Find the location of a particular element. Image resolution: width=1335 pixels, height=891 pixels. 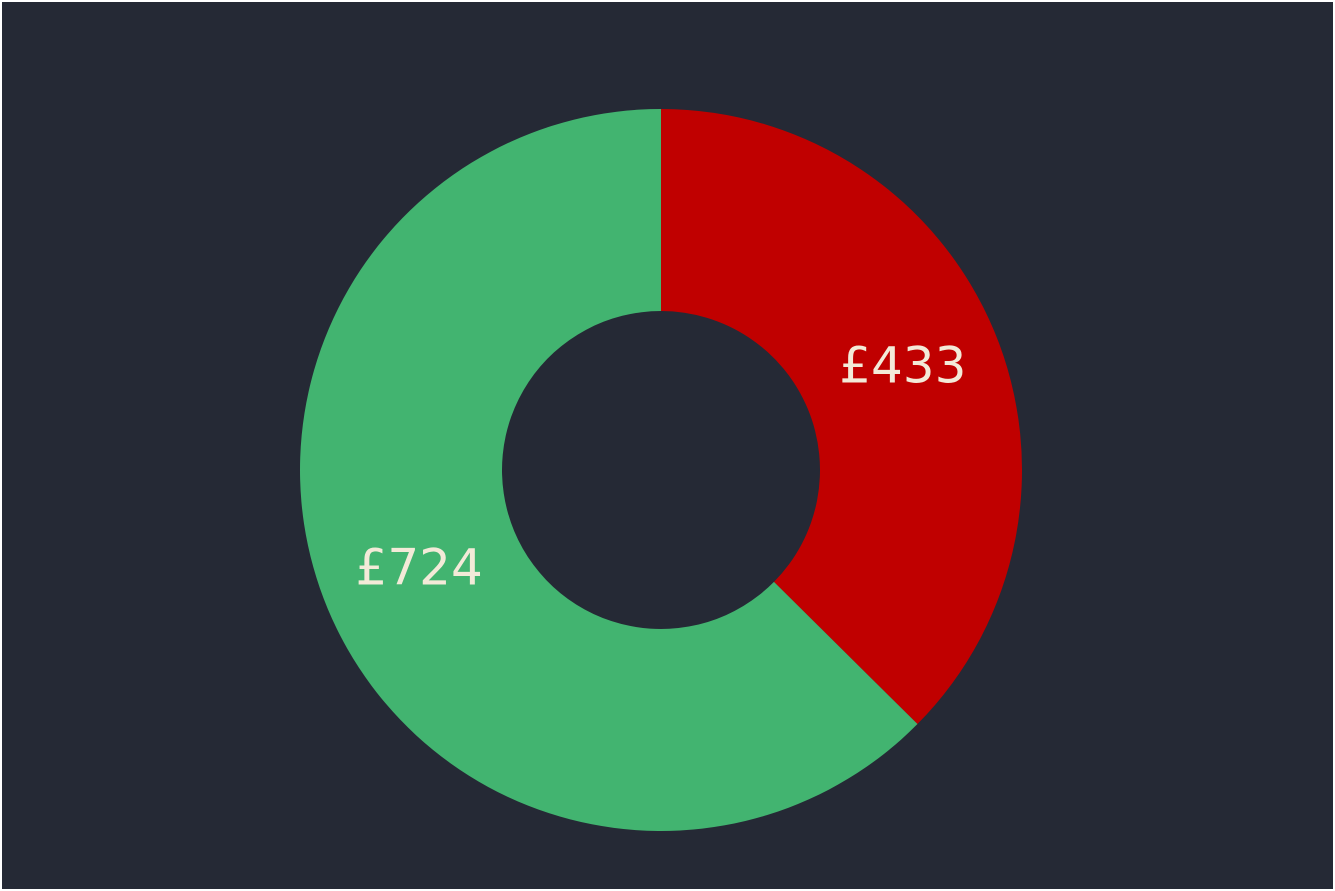

slice-label-724: £724 is located at coordinates (419, 567).